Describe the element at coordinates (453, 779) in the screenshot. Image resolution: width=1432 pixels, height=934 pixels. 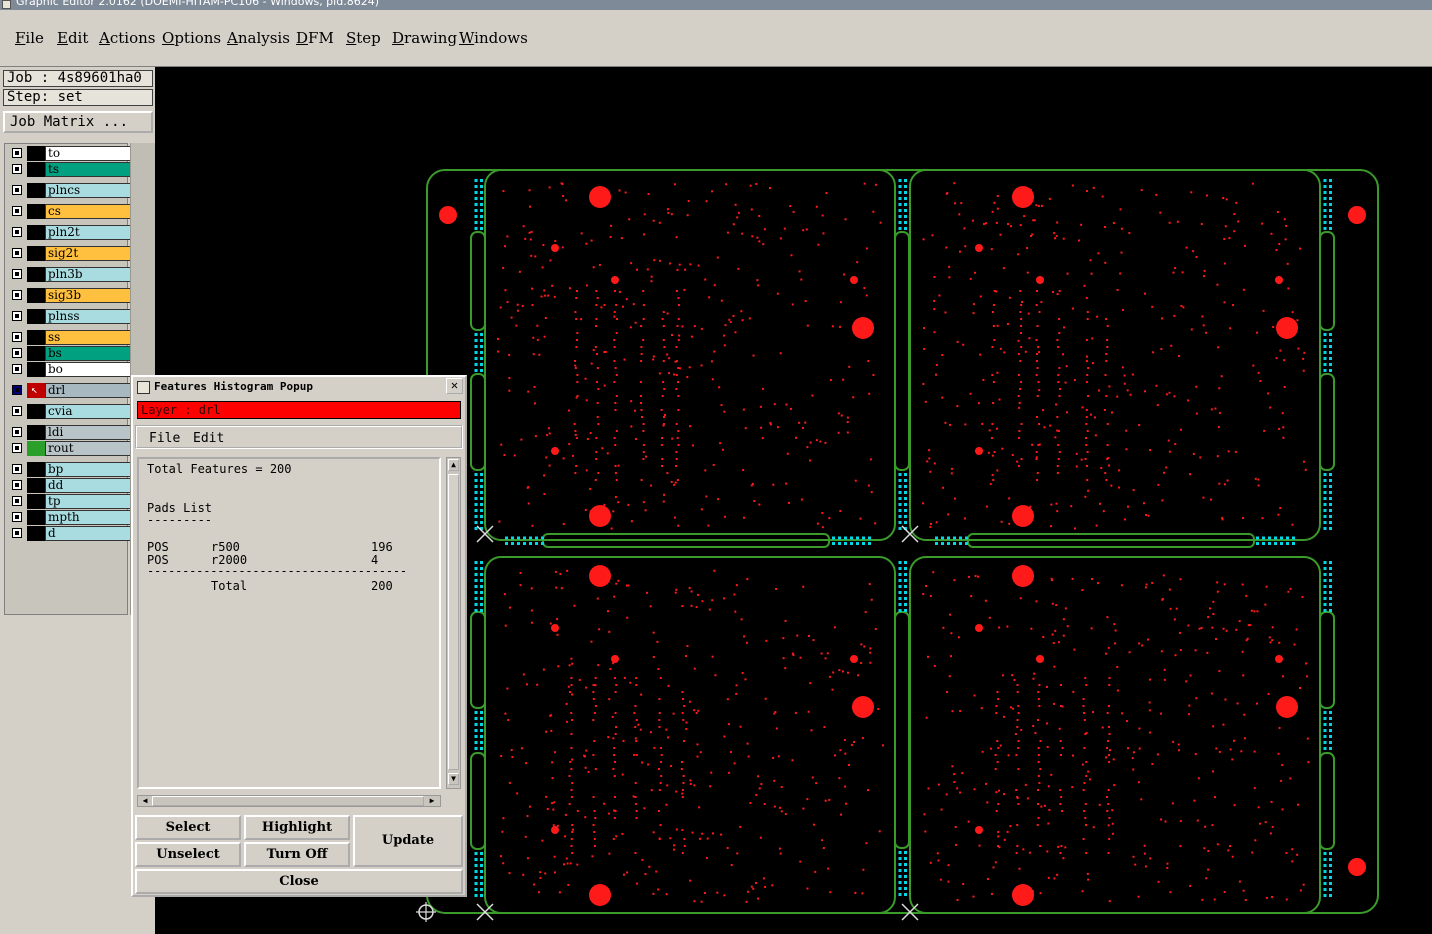
I see `scroll-down-arrow-icon: ▼` at that location.